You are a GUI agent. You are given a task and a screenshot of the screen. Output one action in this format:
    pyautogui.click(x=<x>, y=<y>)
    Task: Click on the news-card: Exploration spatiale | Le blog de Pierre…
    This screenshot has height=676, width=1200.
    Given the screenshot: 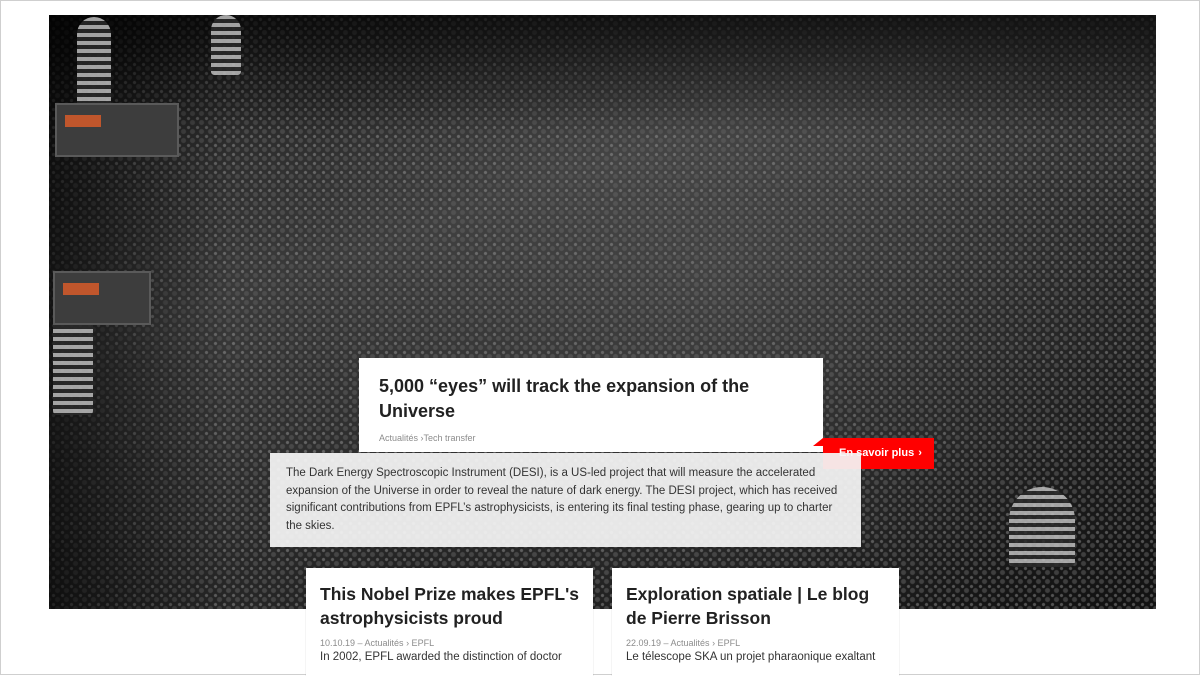 What is the action you would take?
    pyautogui.click(x=755, y=622)
    